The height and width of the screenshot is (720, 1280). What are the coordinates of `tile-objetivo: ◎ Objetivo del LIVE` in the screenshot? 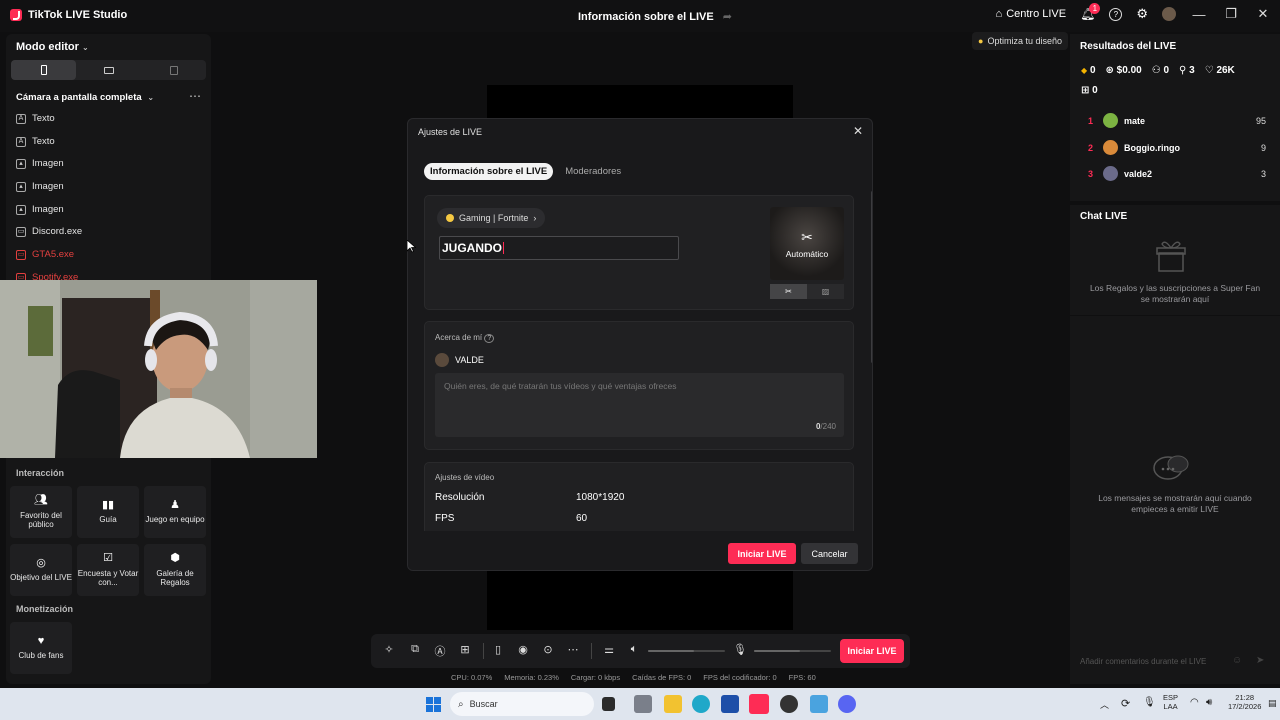 It's located at (41, 570).